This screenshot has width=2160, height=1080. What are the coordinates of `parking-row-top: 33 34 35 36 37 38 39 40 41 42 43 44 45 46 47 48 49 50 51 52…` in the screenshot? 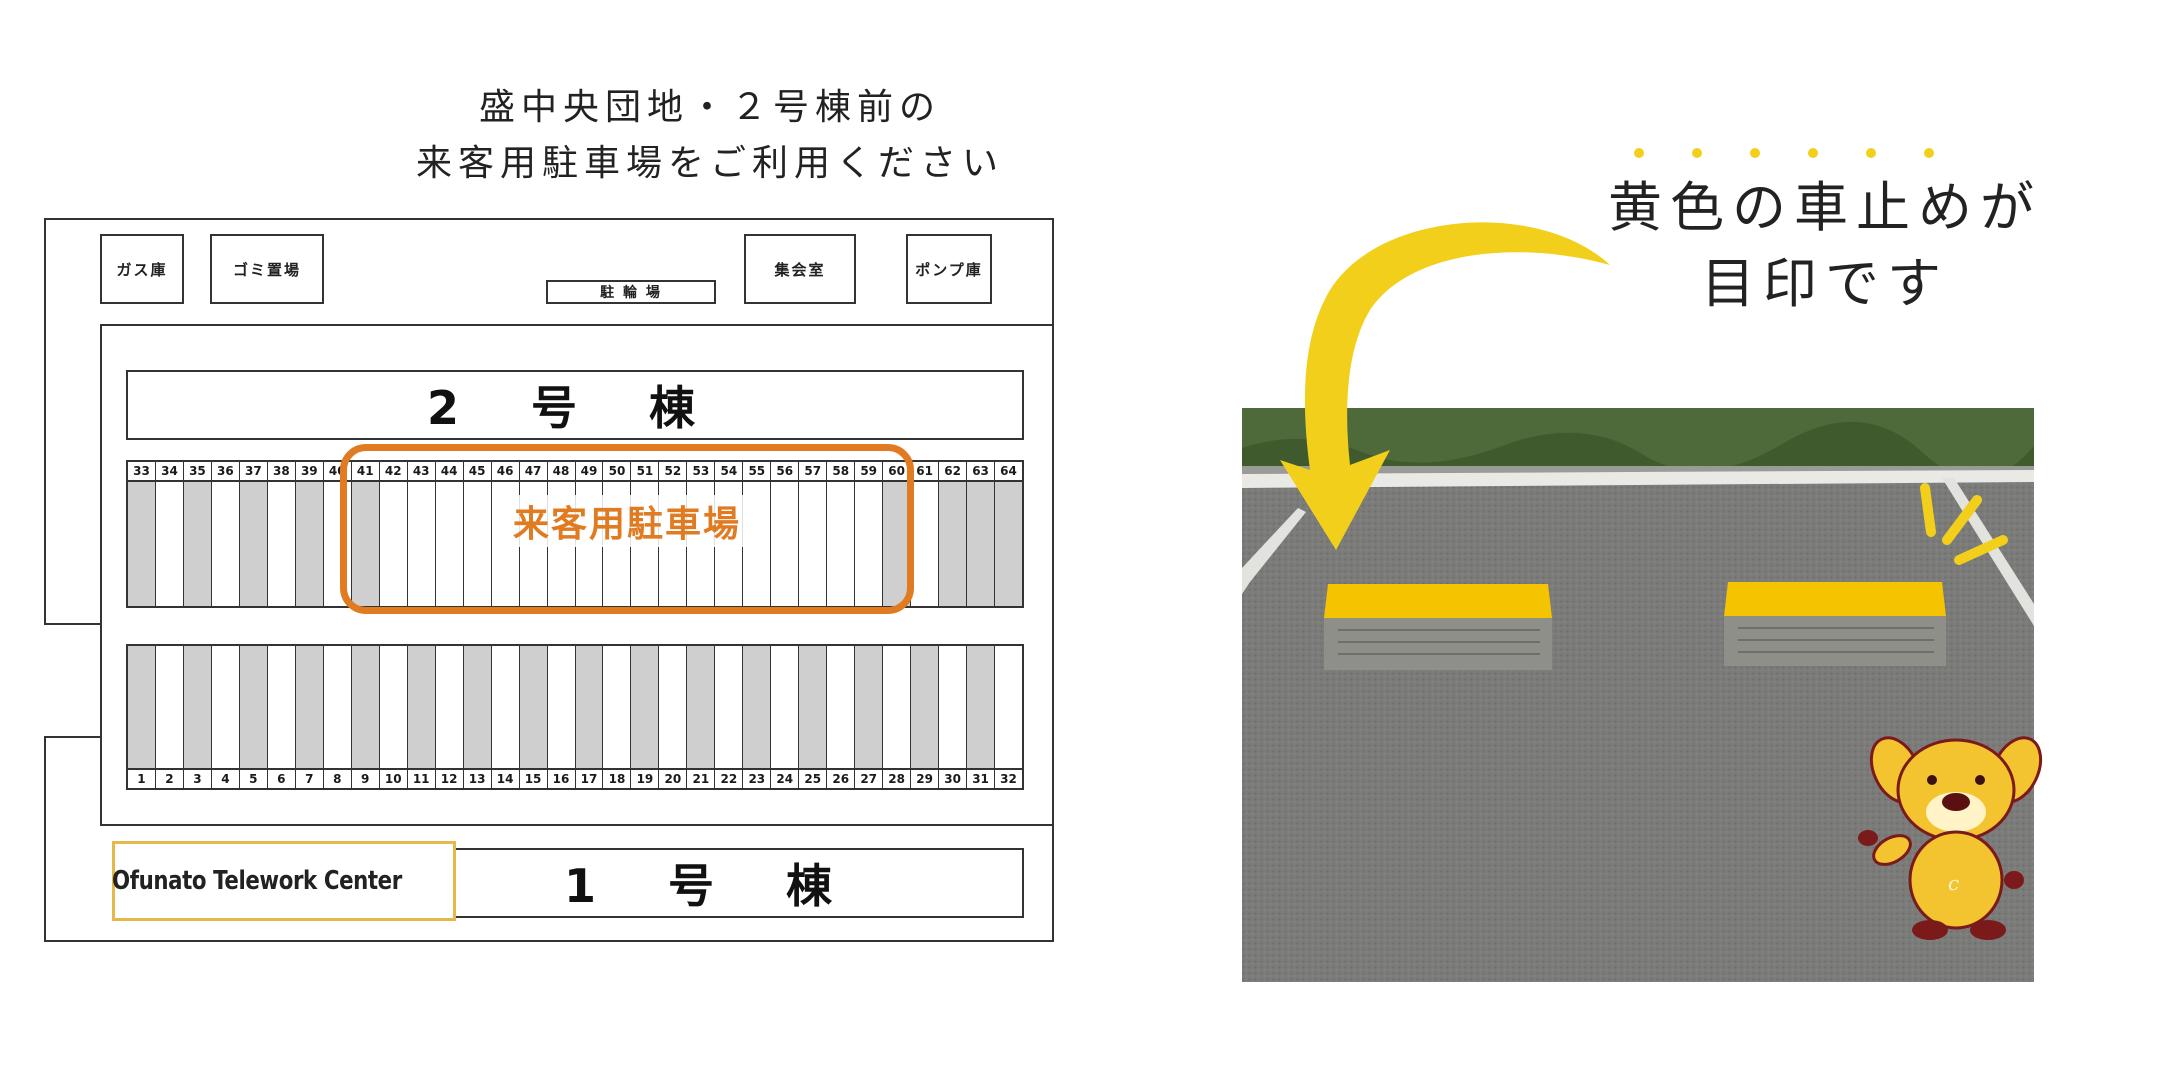 It's located at (575, 534).